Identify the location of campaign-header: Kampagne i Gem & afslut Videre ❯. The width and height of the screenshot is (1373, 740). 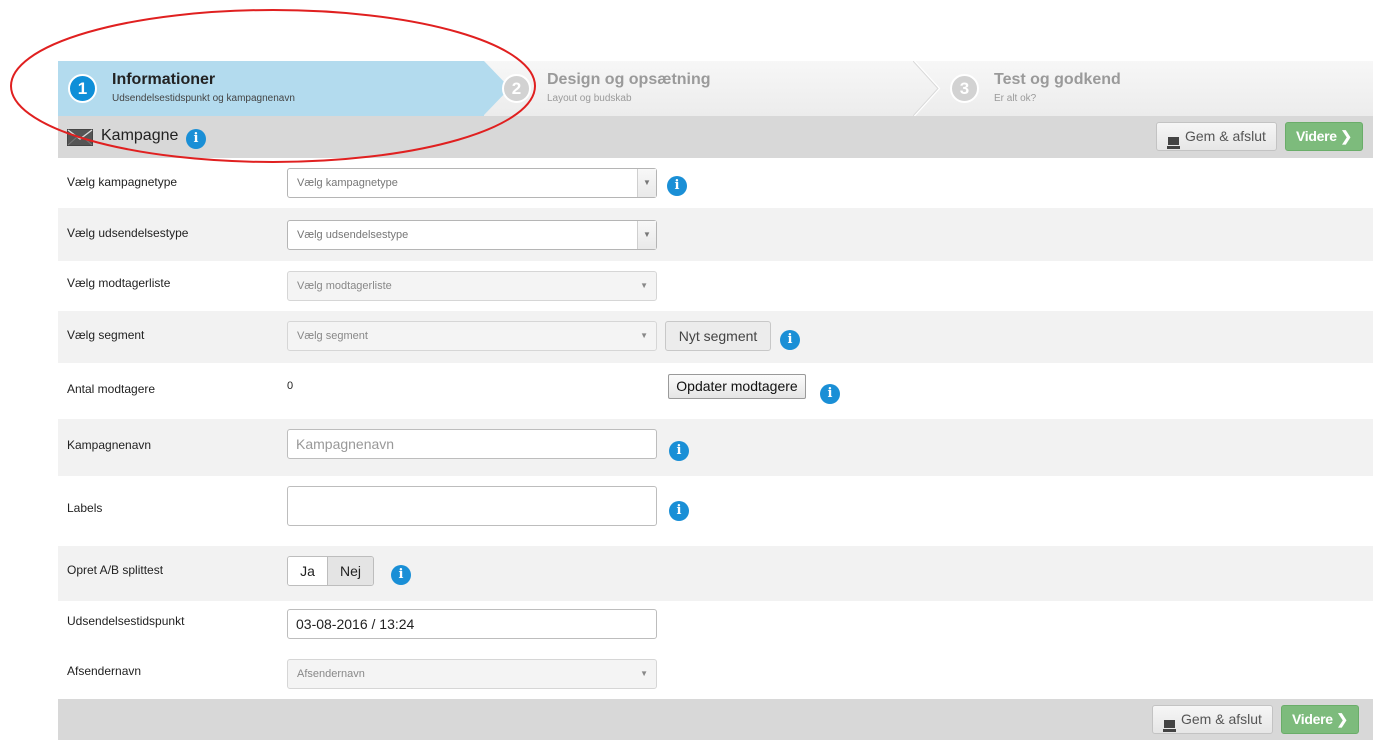
(715, 137).